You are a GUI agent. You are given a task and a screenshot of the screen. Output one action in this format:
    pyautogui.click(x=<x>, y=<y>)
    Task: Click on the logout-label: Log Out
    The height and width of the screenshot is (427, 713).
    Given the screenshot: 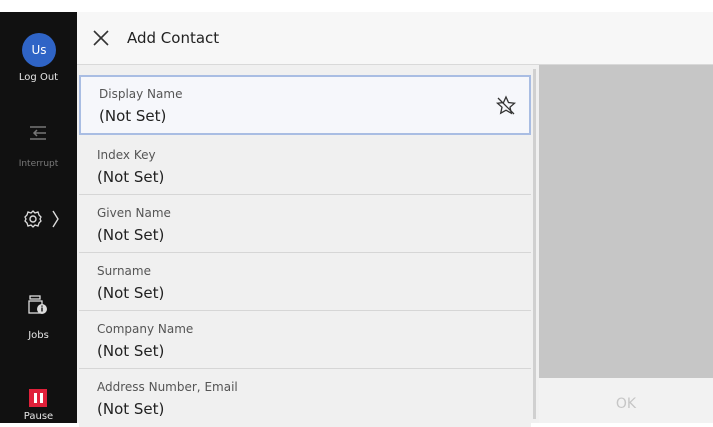 What is the action you would take?
    pyautogui.click(x=38, y=77)
    